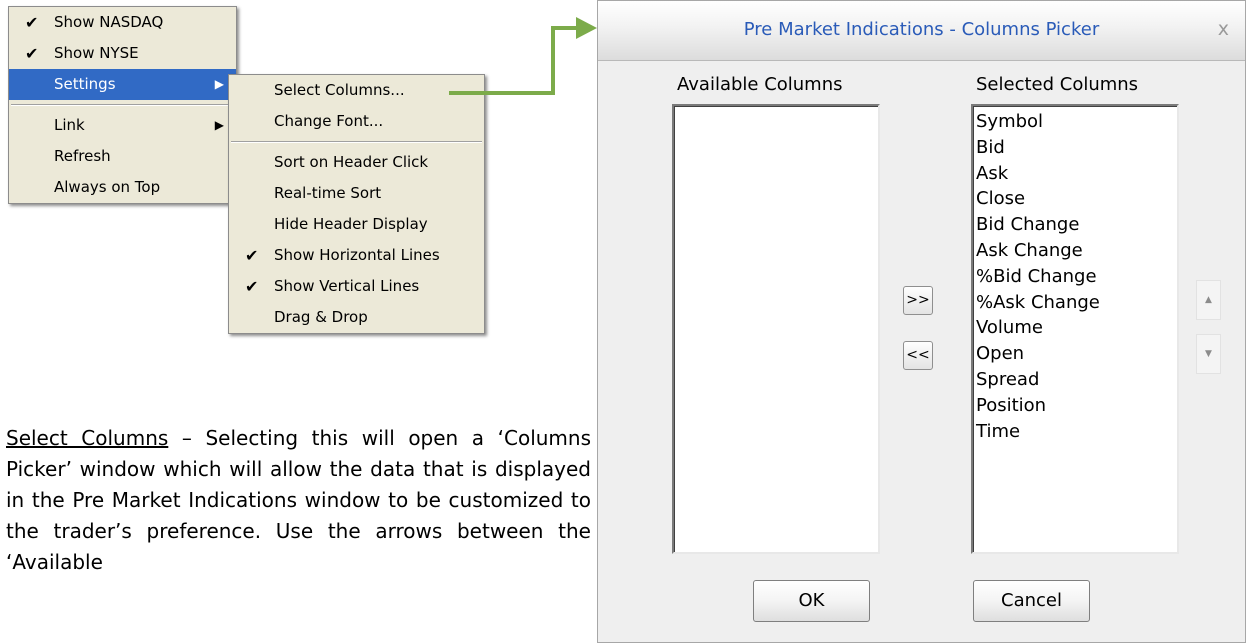  What do you see at coordinates (107, 187) in the screenshot?
I see `menu-item-label: Always on Top` at bounding box center [107, 187].